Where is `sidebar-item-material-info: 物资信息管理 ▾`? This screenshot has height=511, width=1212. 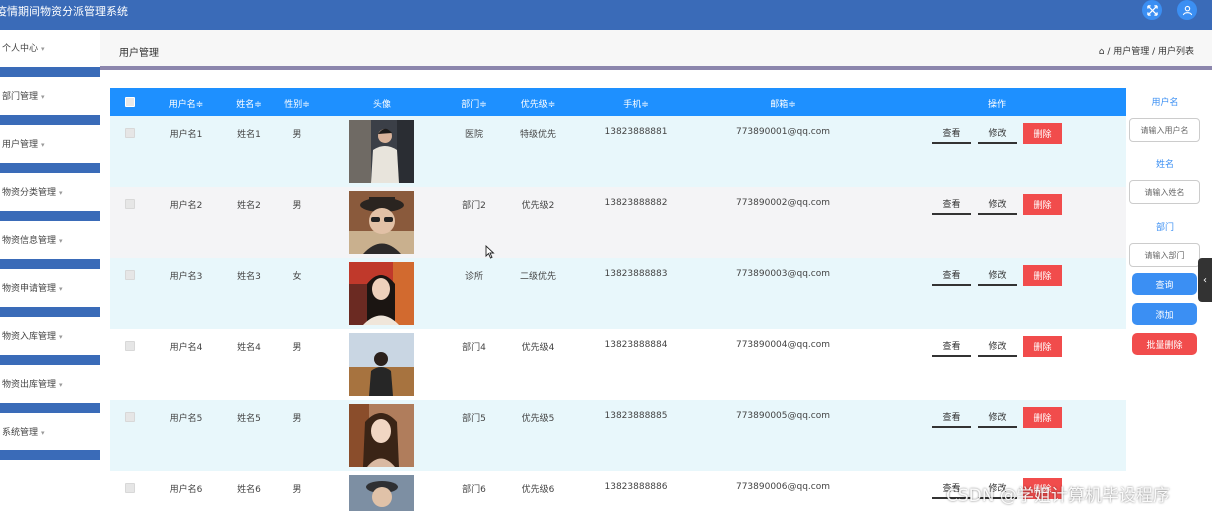 sidebar-item-material-info: 物资信息管理 ▾ is located at coordinates (50, 240).